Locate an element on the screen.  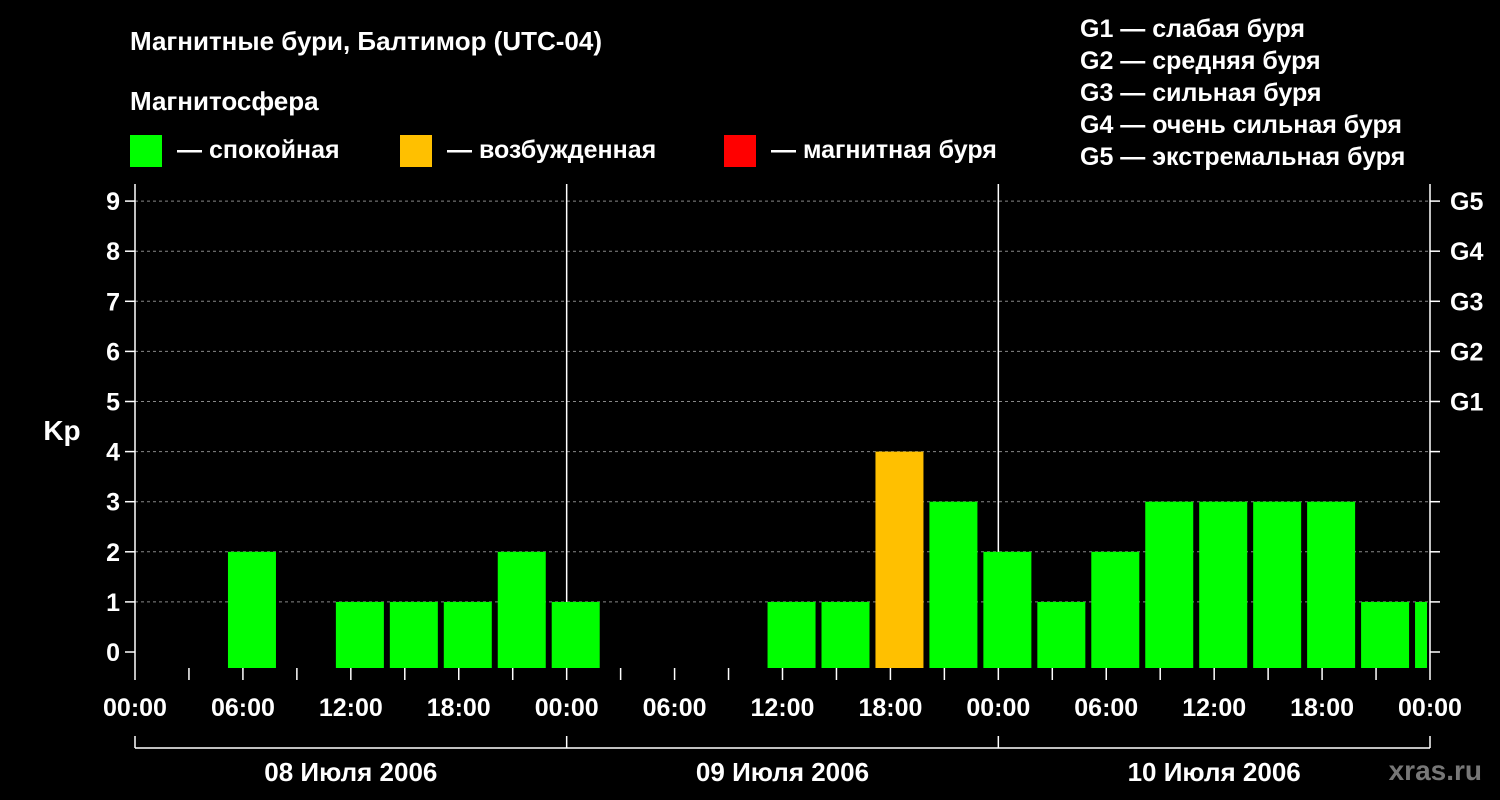
y-axis-label: Kp is located at coordinates (61, 430).